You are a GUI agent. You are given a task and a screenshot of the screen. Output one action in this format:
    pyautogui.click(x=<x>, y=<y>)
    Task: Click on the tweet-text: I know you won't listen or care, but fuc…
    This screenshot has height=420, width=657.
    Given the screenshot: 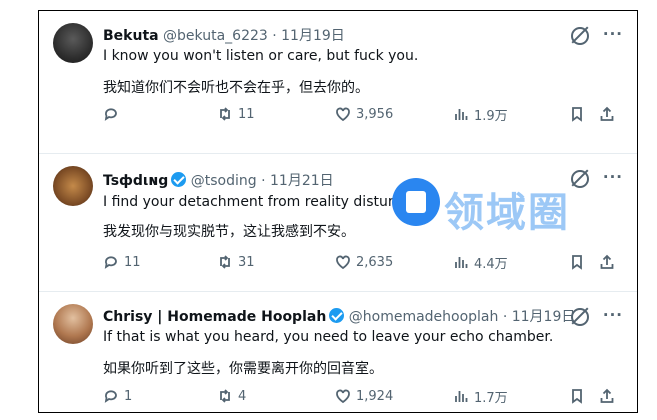 What is the action you would take?
    pyautogui.click(x=261, y=56)
    